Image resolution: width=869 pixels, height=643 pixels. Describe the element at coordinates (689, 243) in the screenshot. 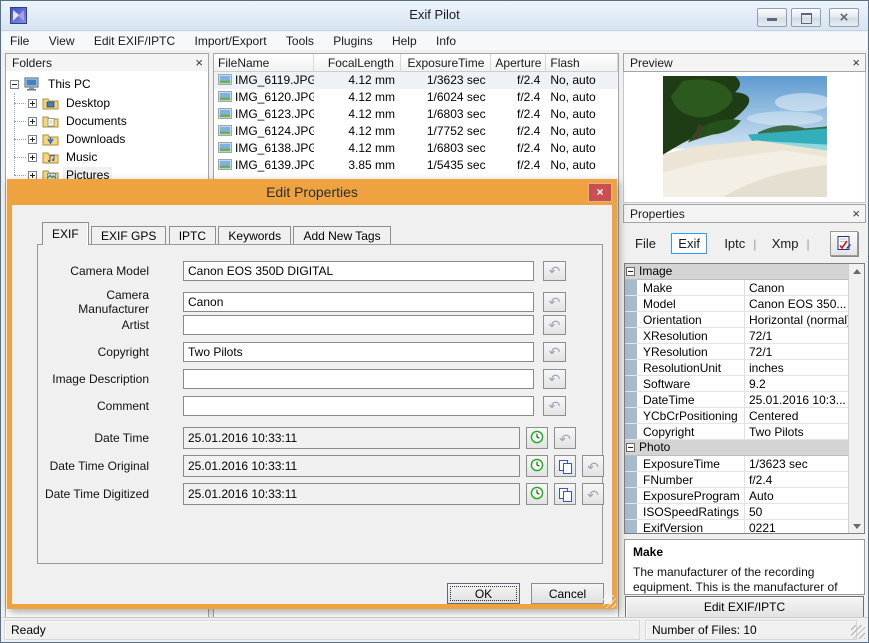

I see `tab-exif: Exif` at that location.